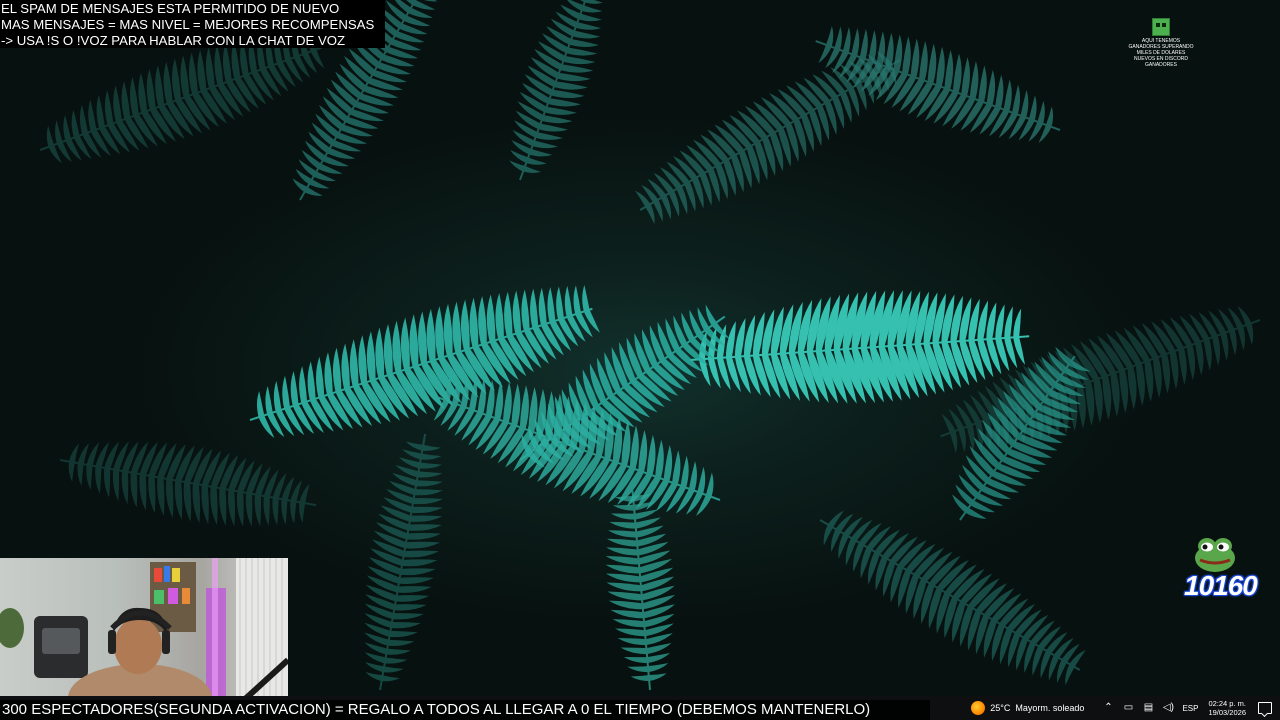 This screenshot has width=1280, height=720. Describe the element at coordinates (1265, 708) in the screenshot. I see `notification-icon` at that location.